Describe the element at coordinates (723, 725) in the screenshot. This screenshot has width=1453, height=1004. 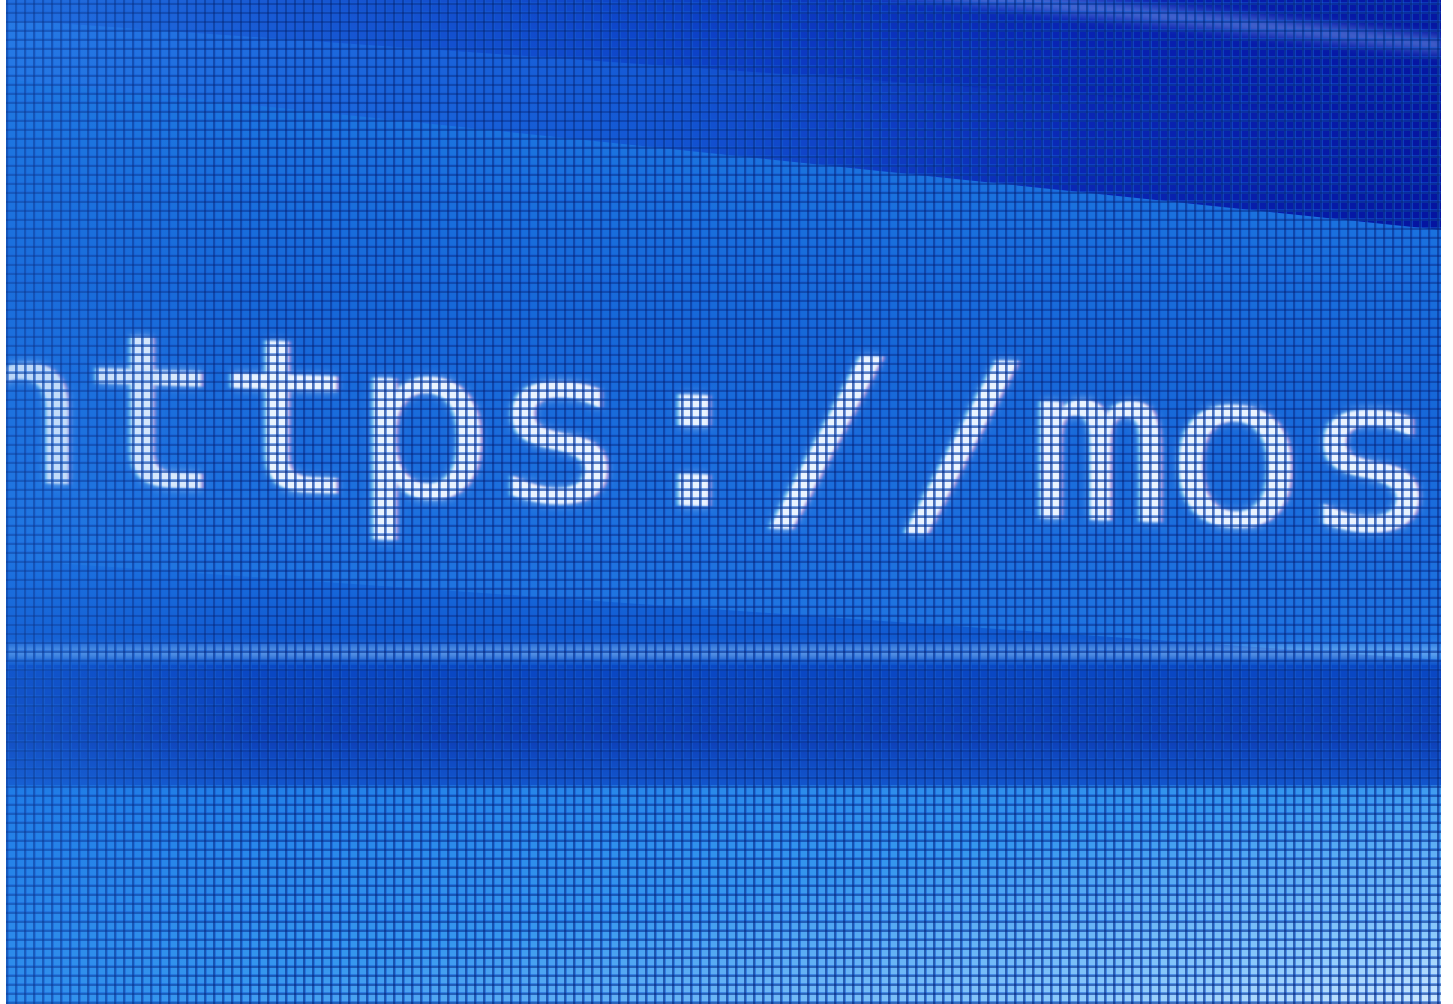
I see `dark-divider-stripe` at that location.